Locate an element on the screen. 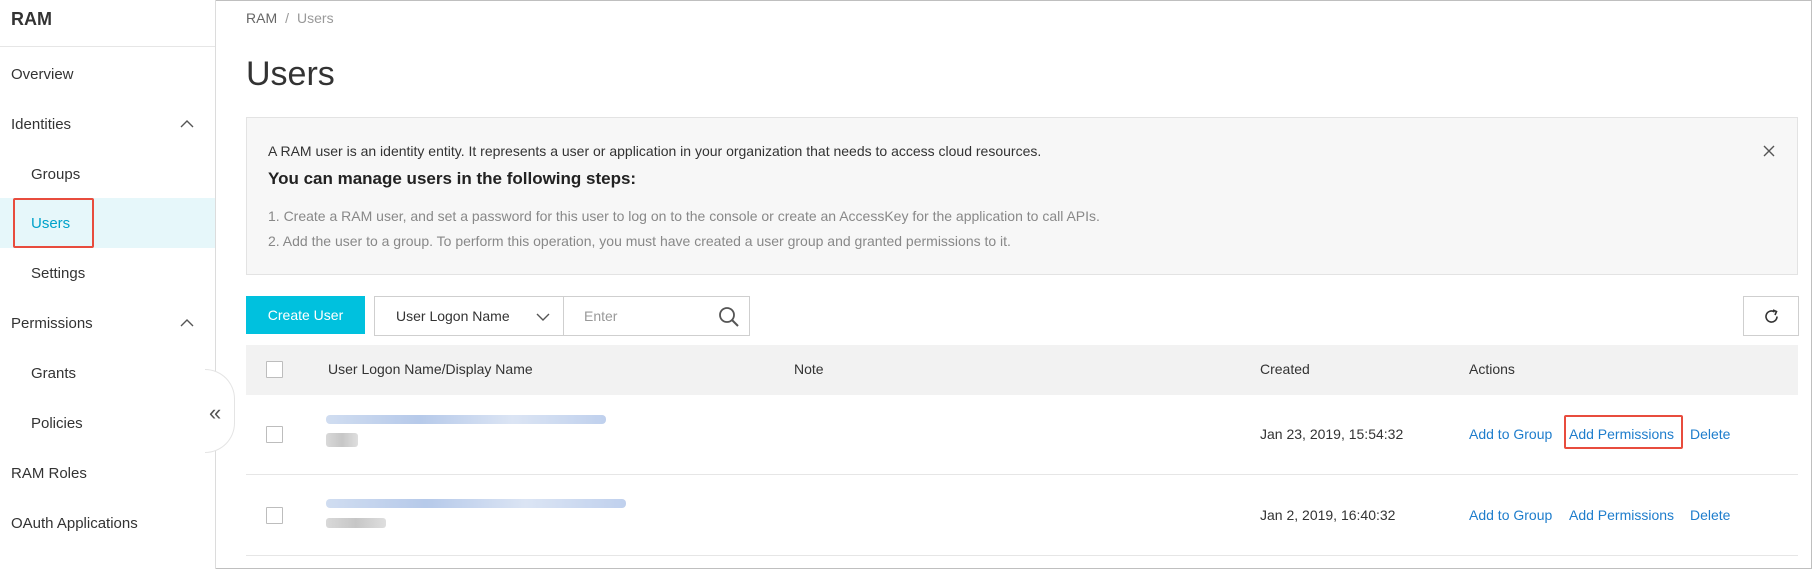  sidebar-title: RAM is located at coordinates (31, 19).